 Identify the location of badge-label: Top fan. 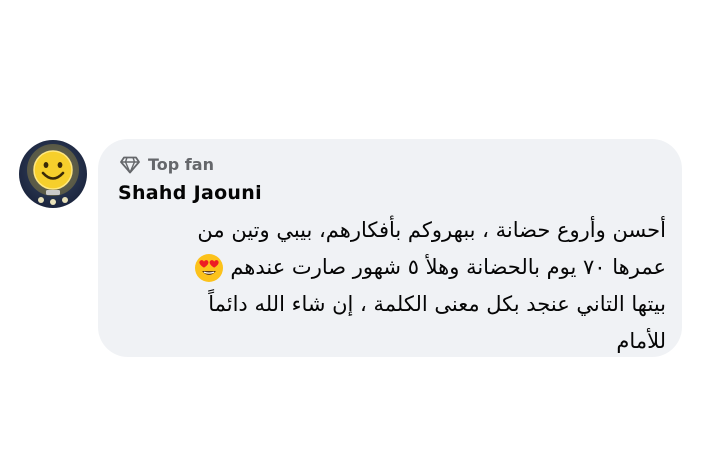
(181, 164).